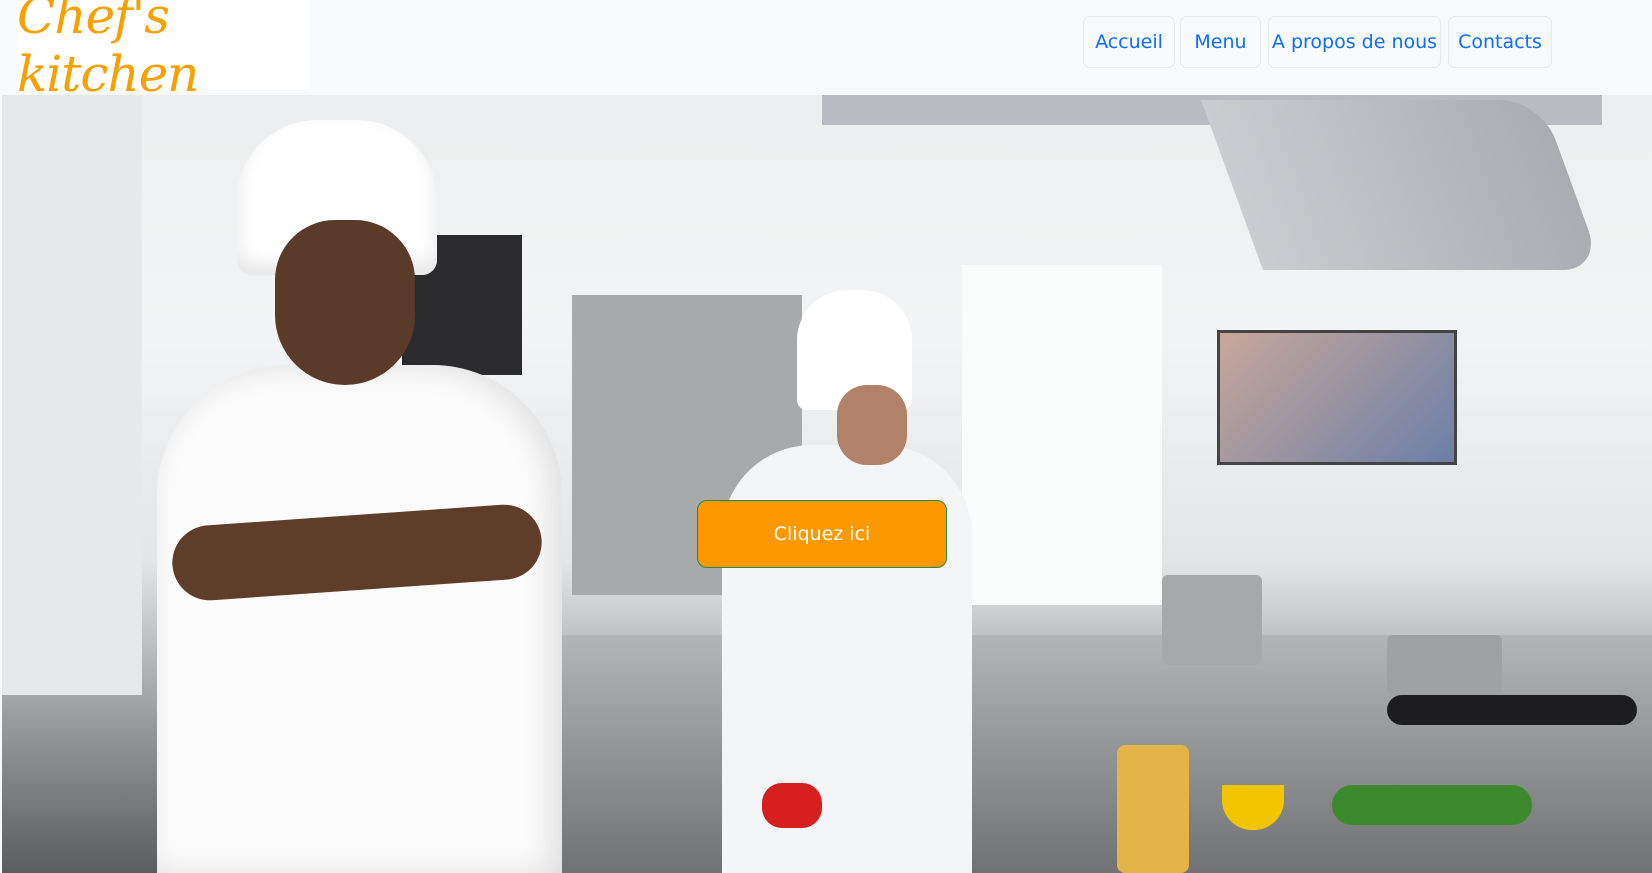  What do you see at coordinates (792, 805) in the screenshot?
I see `pepper` at bounding box center [792, 805].